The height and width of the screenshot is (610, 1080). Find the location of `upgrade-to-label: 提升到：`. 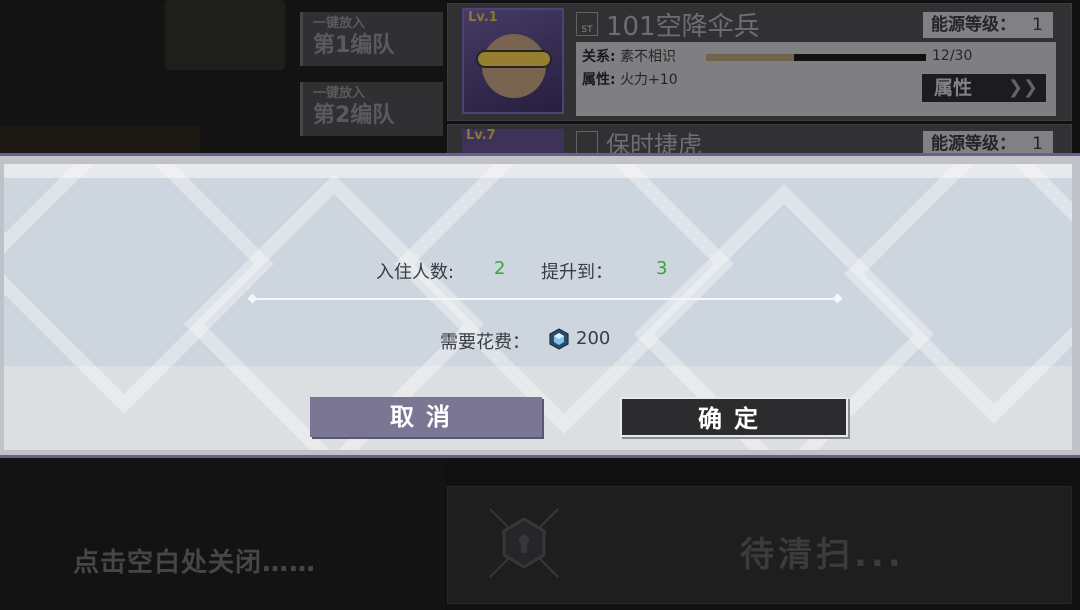

upgrade-to-label: 提升到： is located at coordinates (577, 272).